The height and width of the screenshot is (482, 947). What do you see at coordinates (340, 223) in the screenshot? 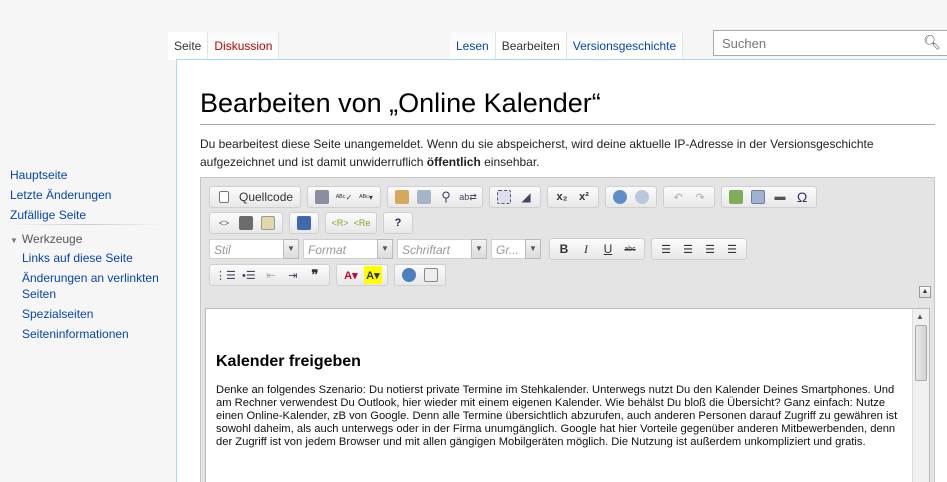
I see `reference-icon: <R>` at bounding box center [340, 223].